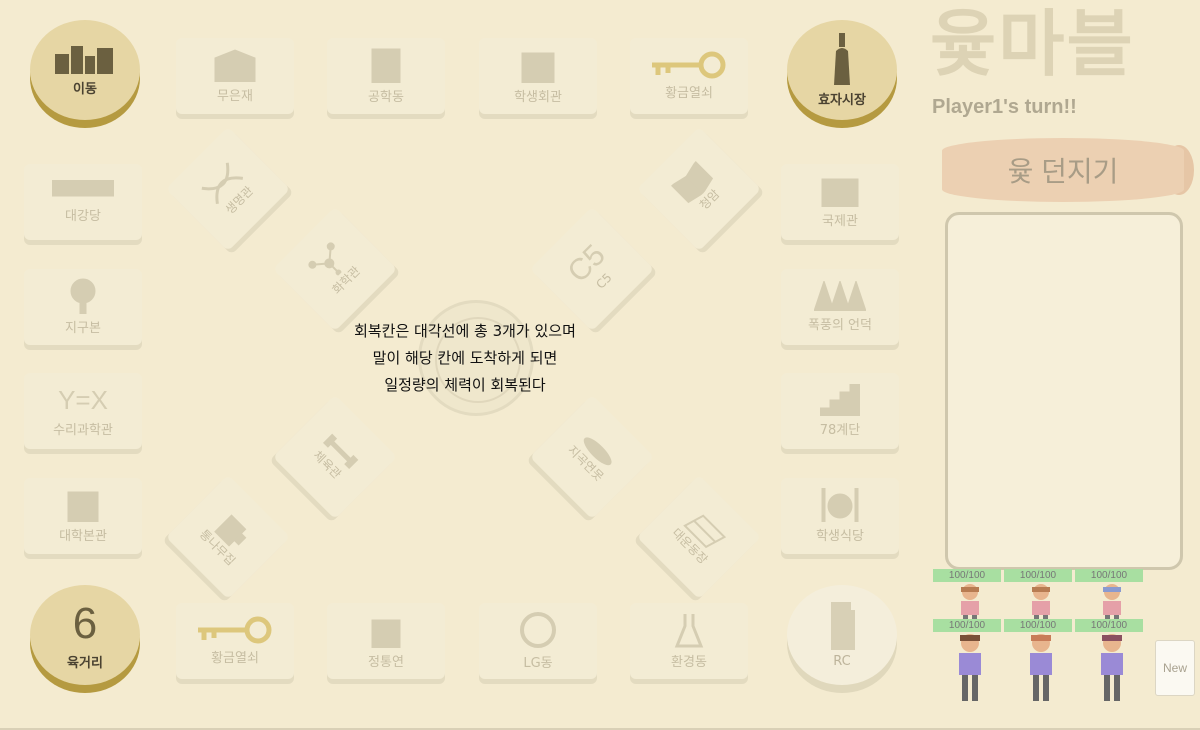  I want to click on tile-label: 환경동, so click(689, 662).